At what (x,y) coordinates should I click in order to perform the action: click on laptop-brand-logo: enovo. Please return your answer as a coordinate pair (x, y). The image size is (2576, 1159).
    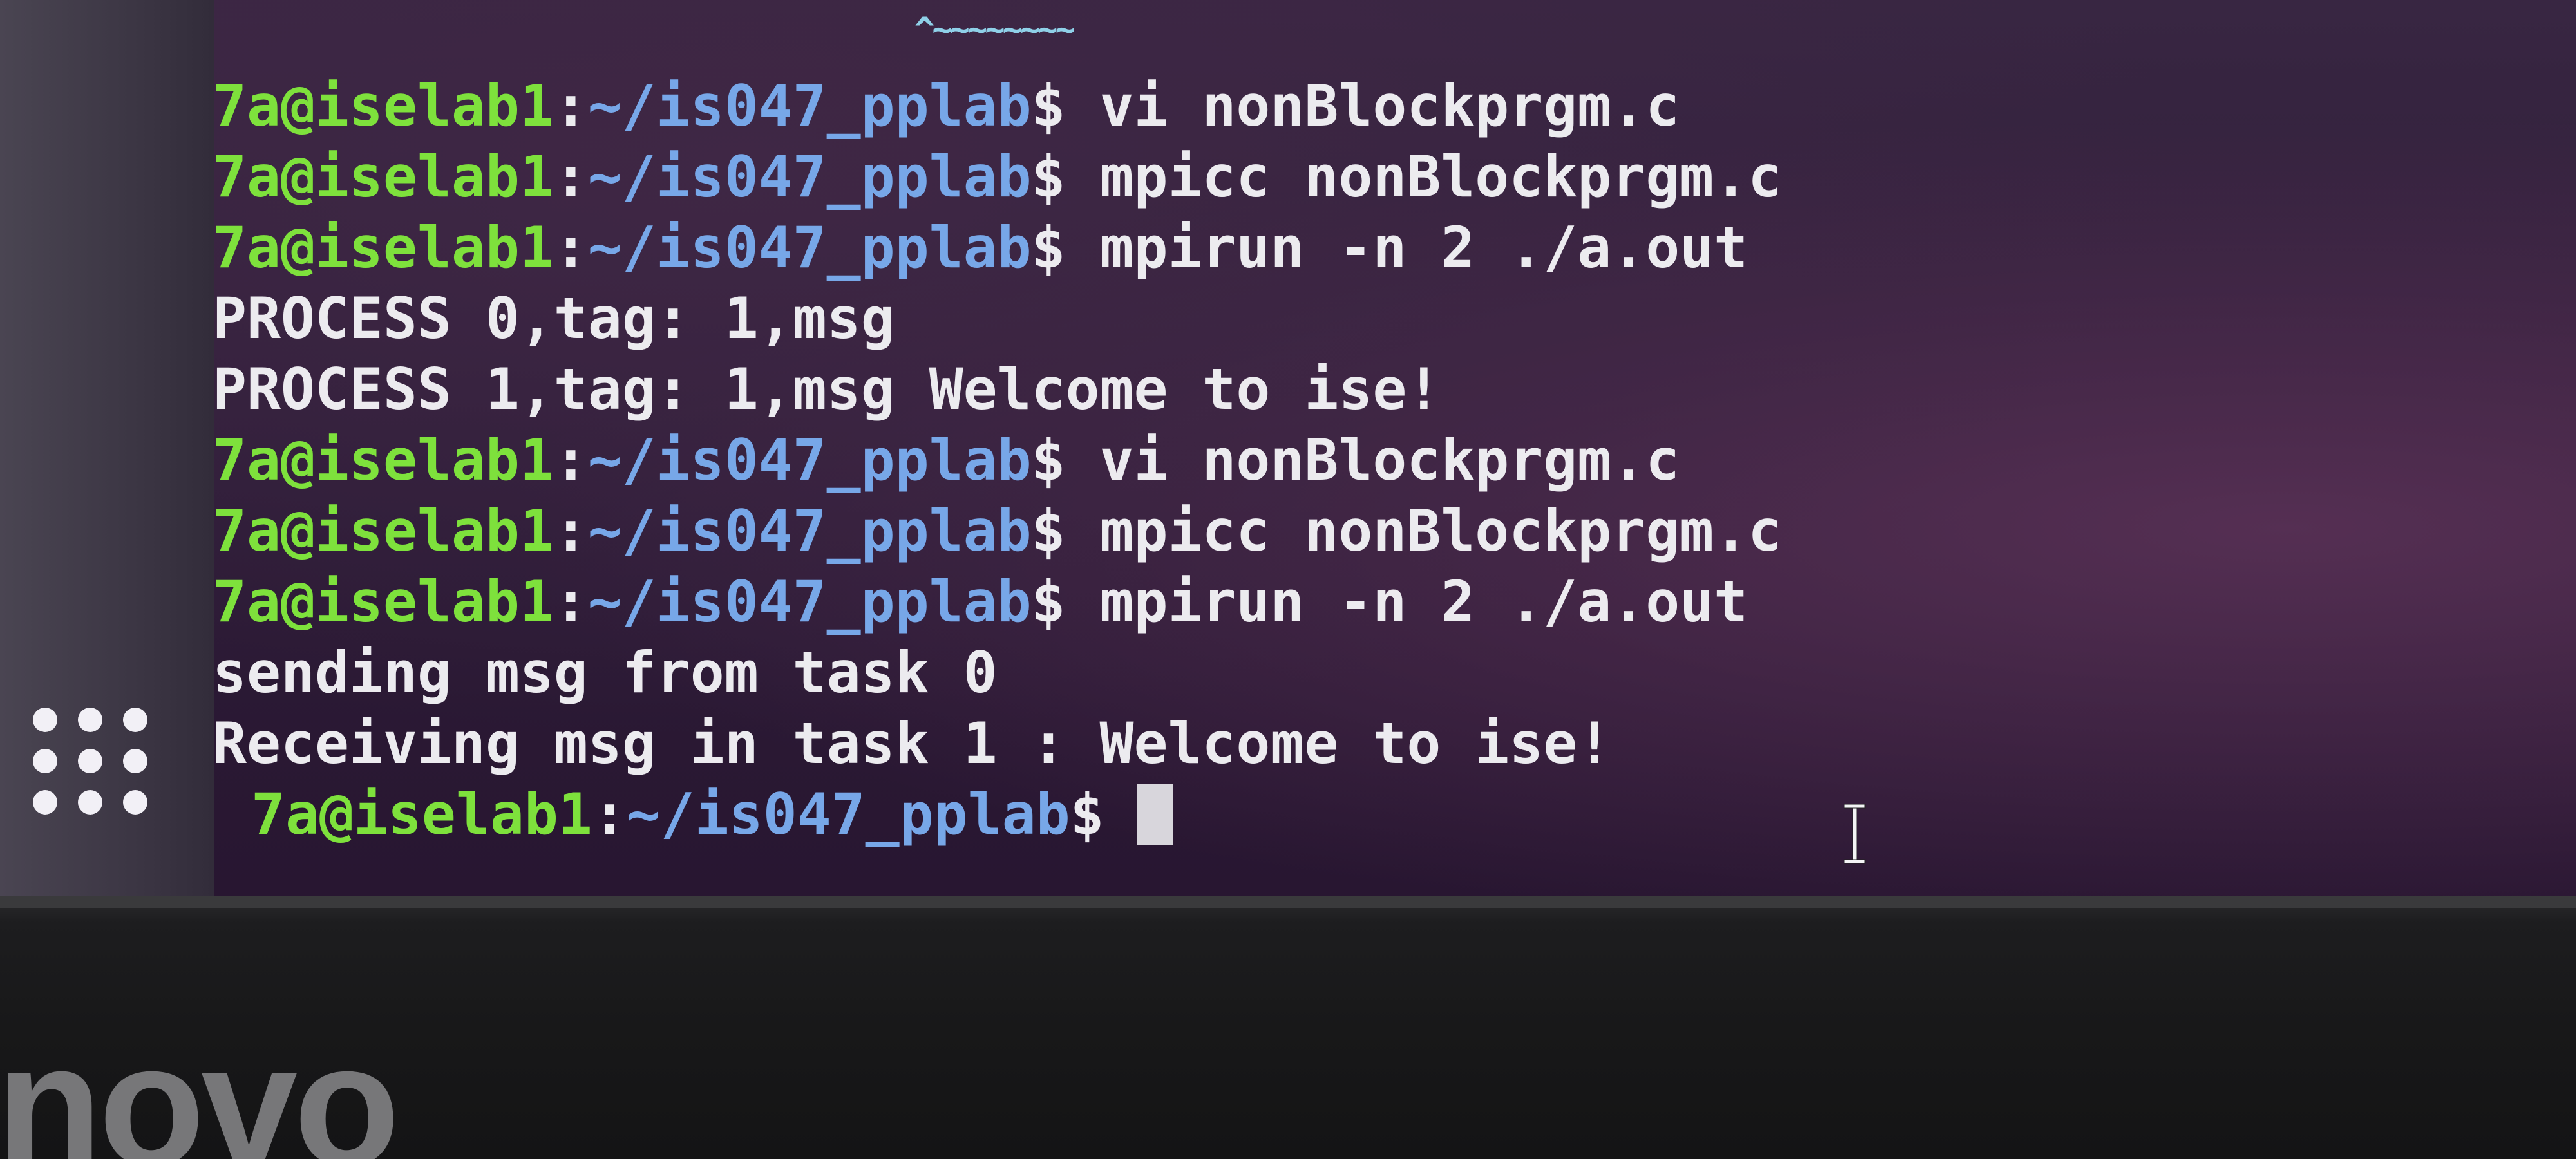
    Looking at the image, I should click on (200, 1083).